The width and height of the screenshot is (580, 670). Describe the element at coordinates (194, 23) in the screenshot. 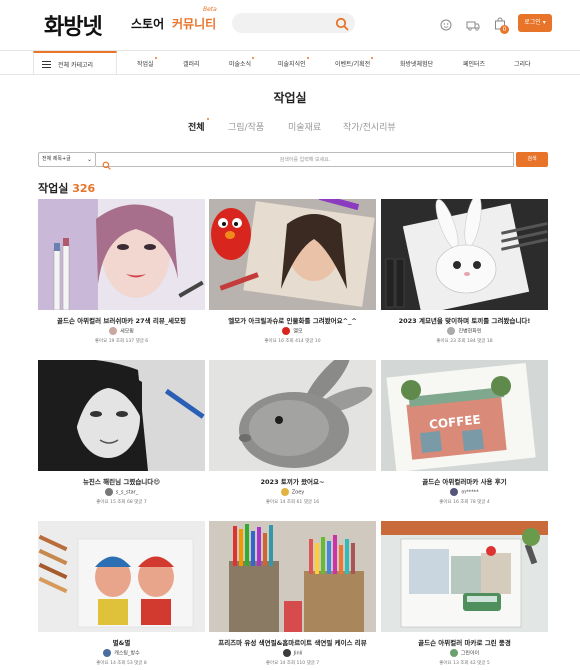

I see `nav-community: 커뮤니티` at that location.